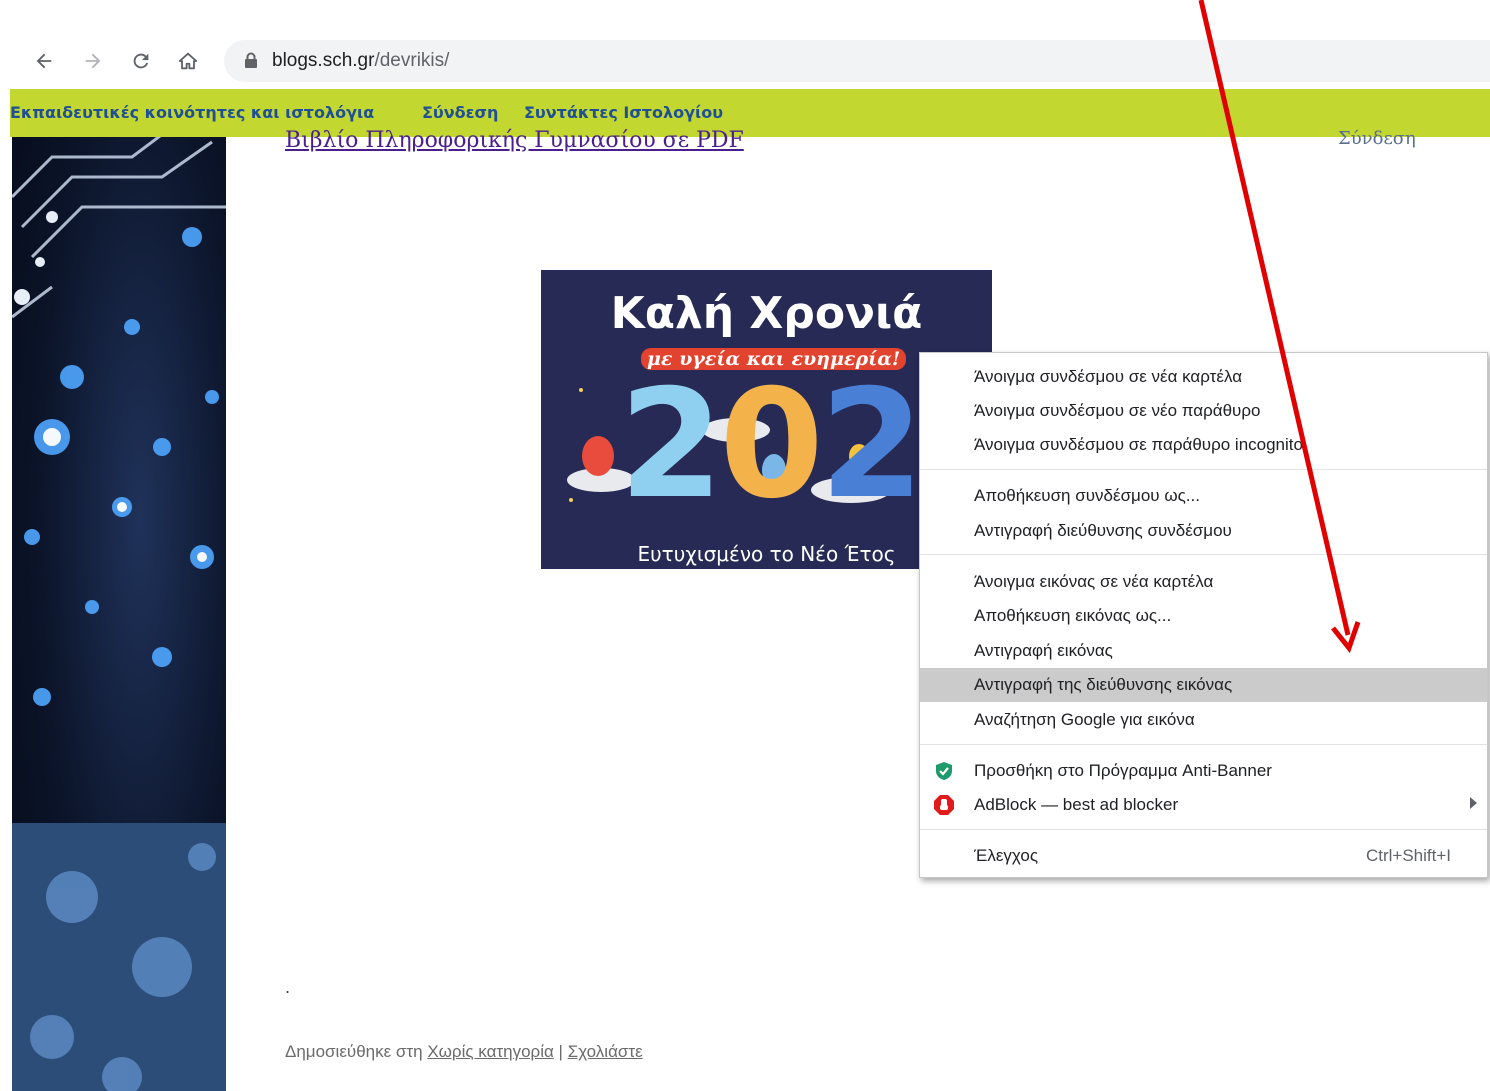 The image size is (1490, 1091). Describe the element at coordinates (323, 60) in the screenshot. I see `url-host: blogs.sch.gr` at that location.